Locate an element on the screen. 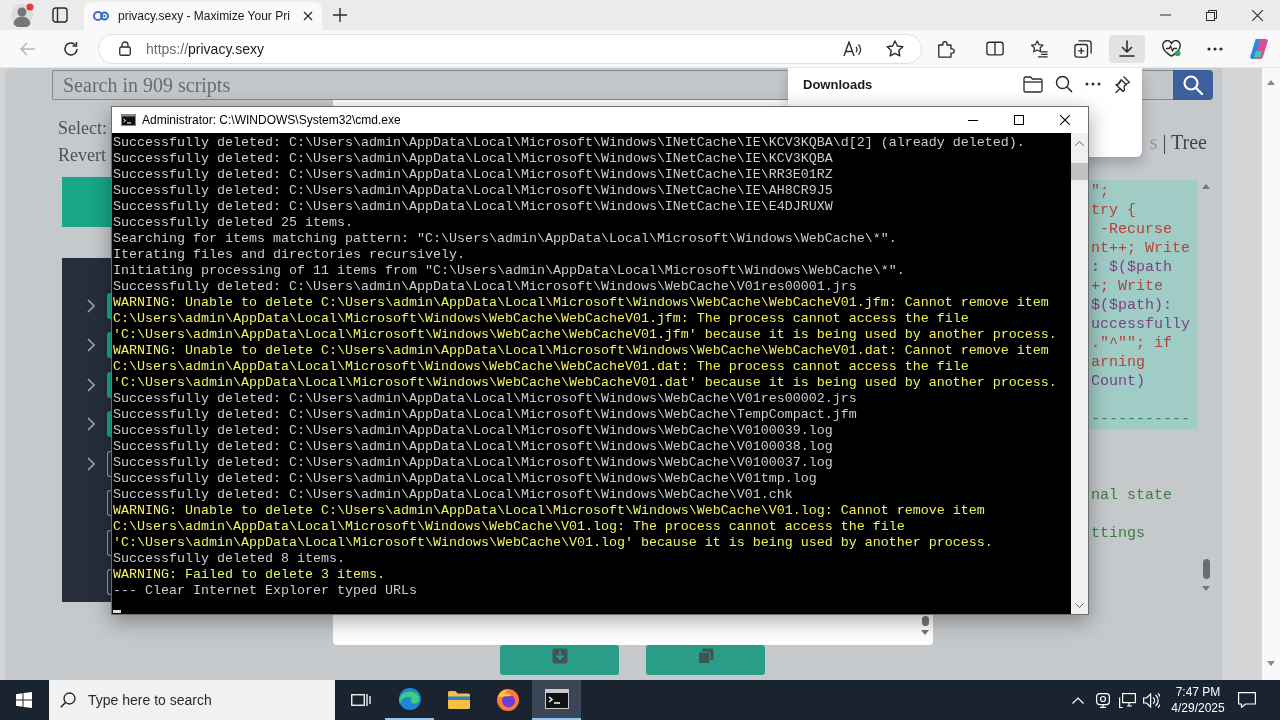 This screenshot has height=720, width=1280. avatar-icon is located at coordinates (22, 15).